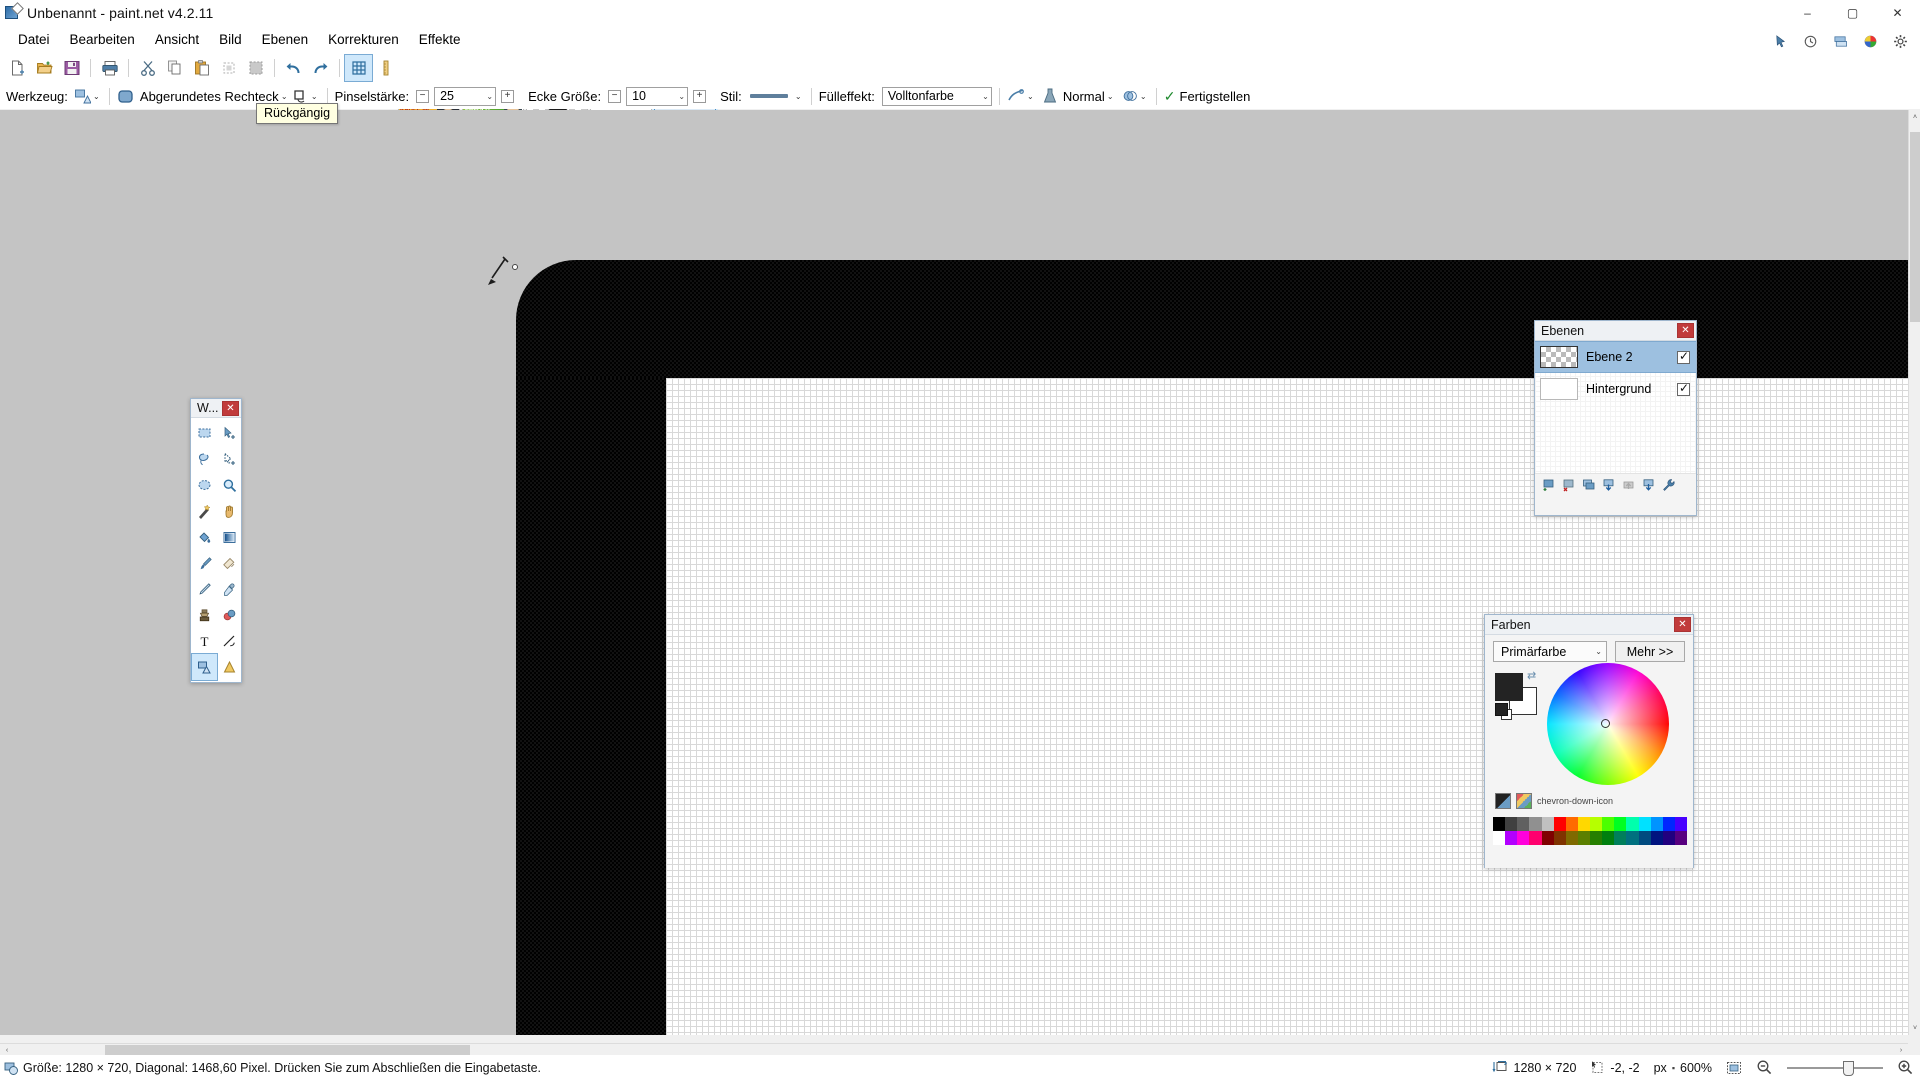 The height and width of the screenshot is (1080, 1920). What do you see at coordinates (125, 96) in the screenshot?
I see `rounded-rect-icon` at bounding box center [125, 96].